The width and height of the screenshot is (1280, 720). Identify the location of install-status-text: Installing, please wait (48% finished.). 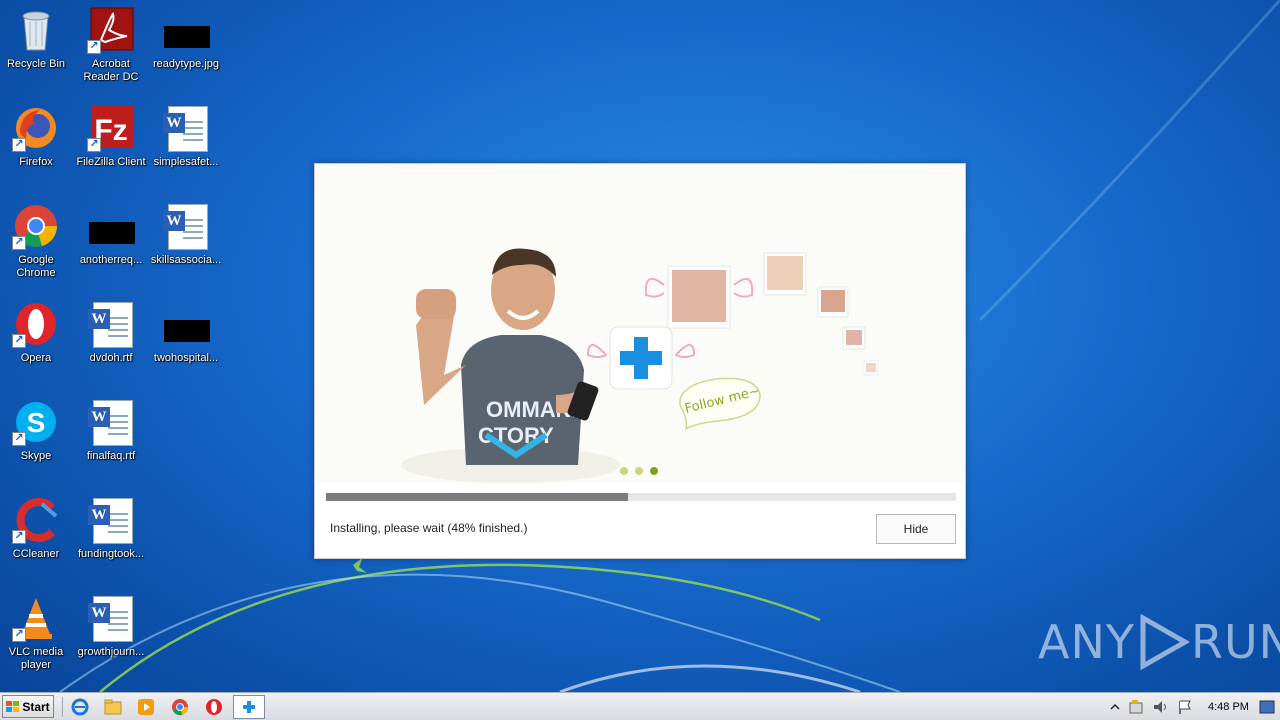
(429, 528).